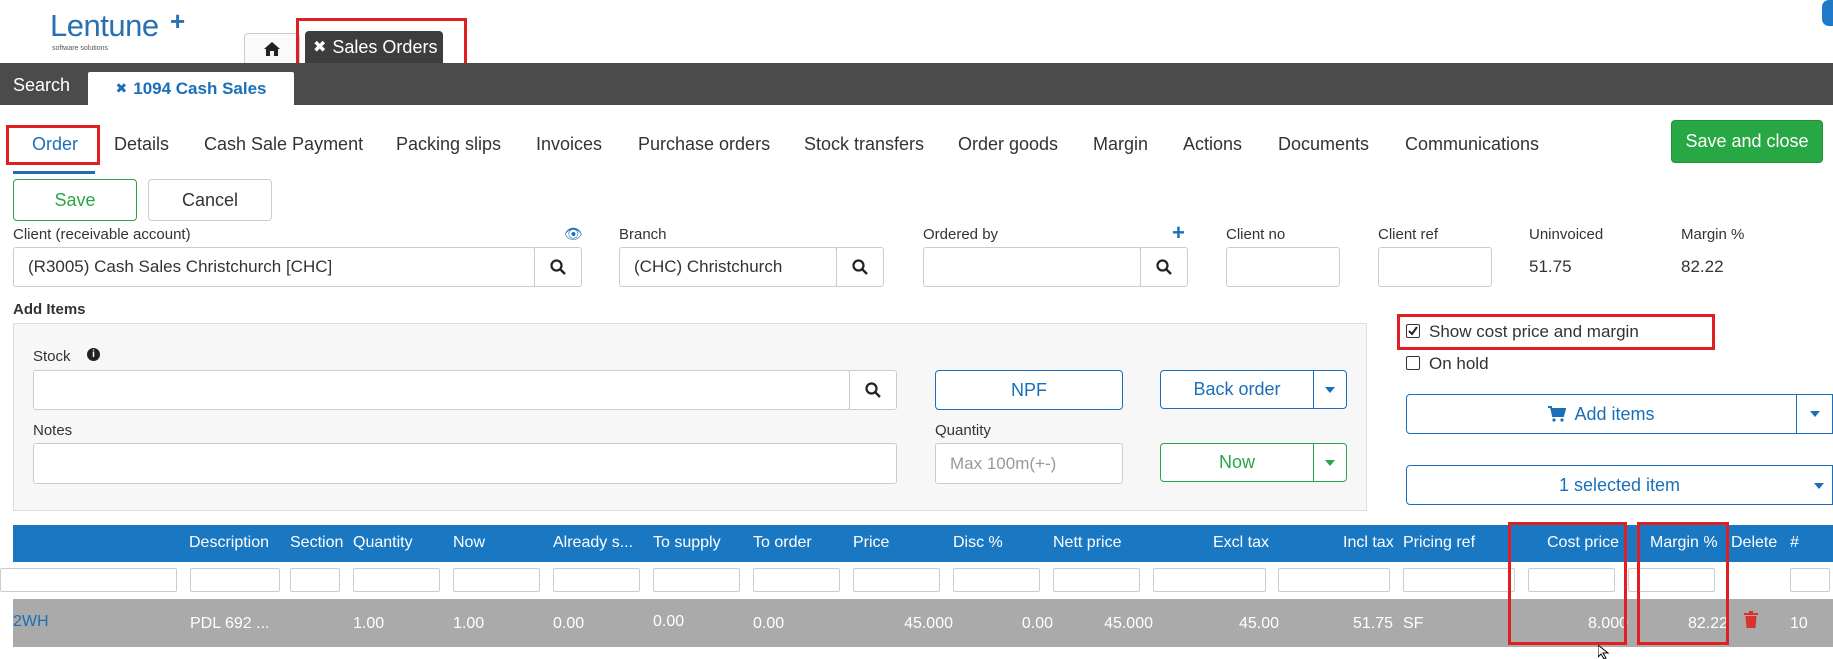  Describe the element at coordinates (52, 356) in the screenshot. I see `stock-label: Stock` at that location.